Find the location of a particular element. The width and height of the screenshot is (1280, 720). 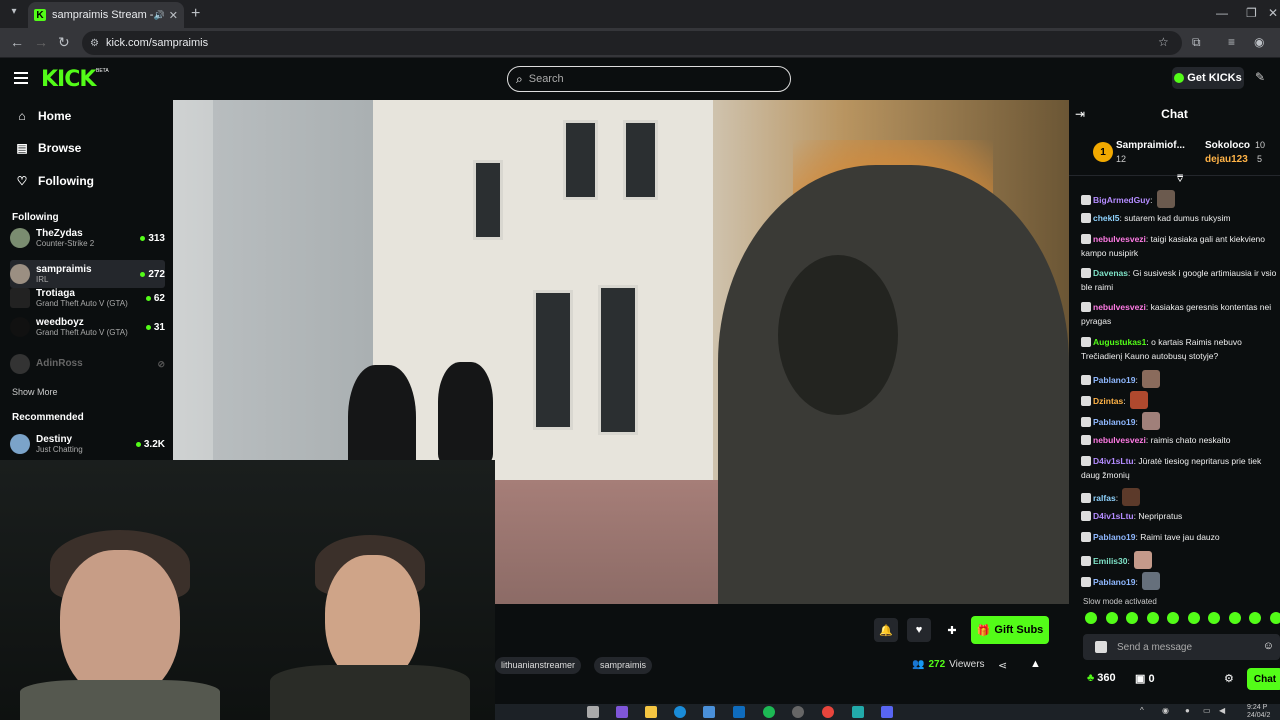

gift-count: ▣ 0 is located at coordinates (1145, 678).